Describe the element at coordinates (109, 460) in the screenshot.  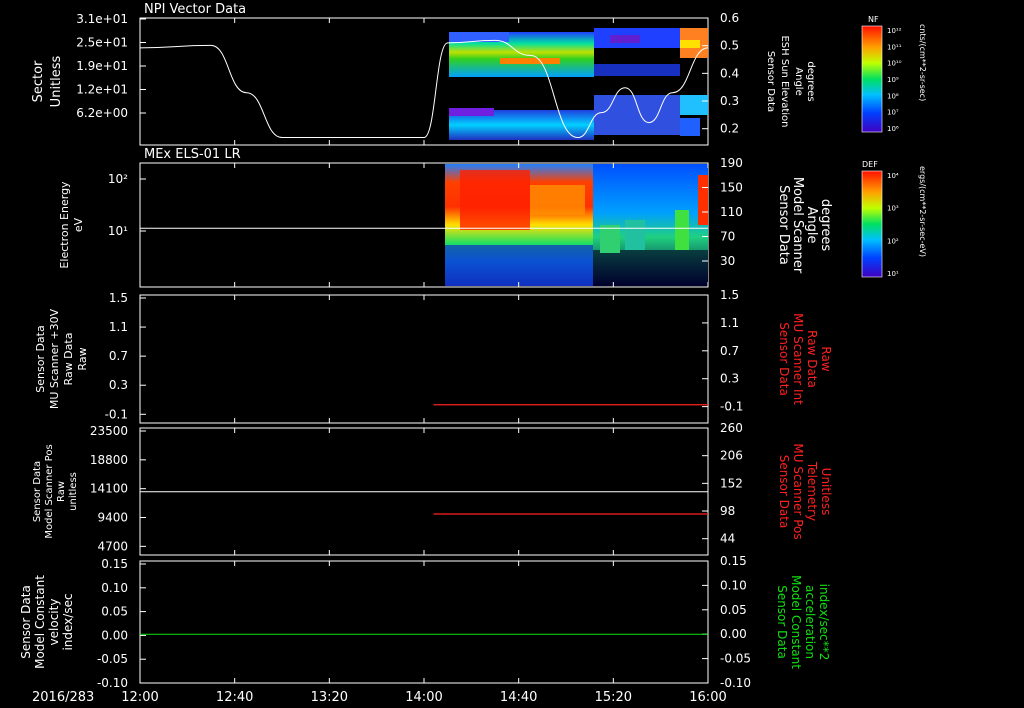
I see `y-tick-label: 18800` at that location.